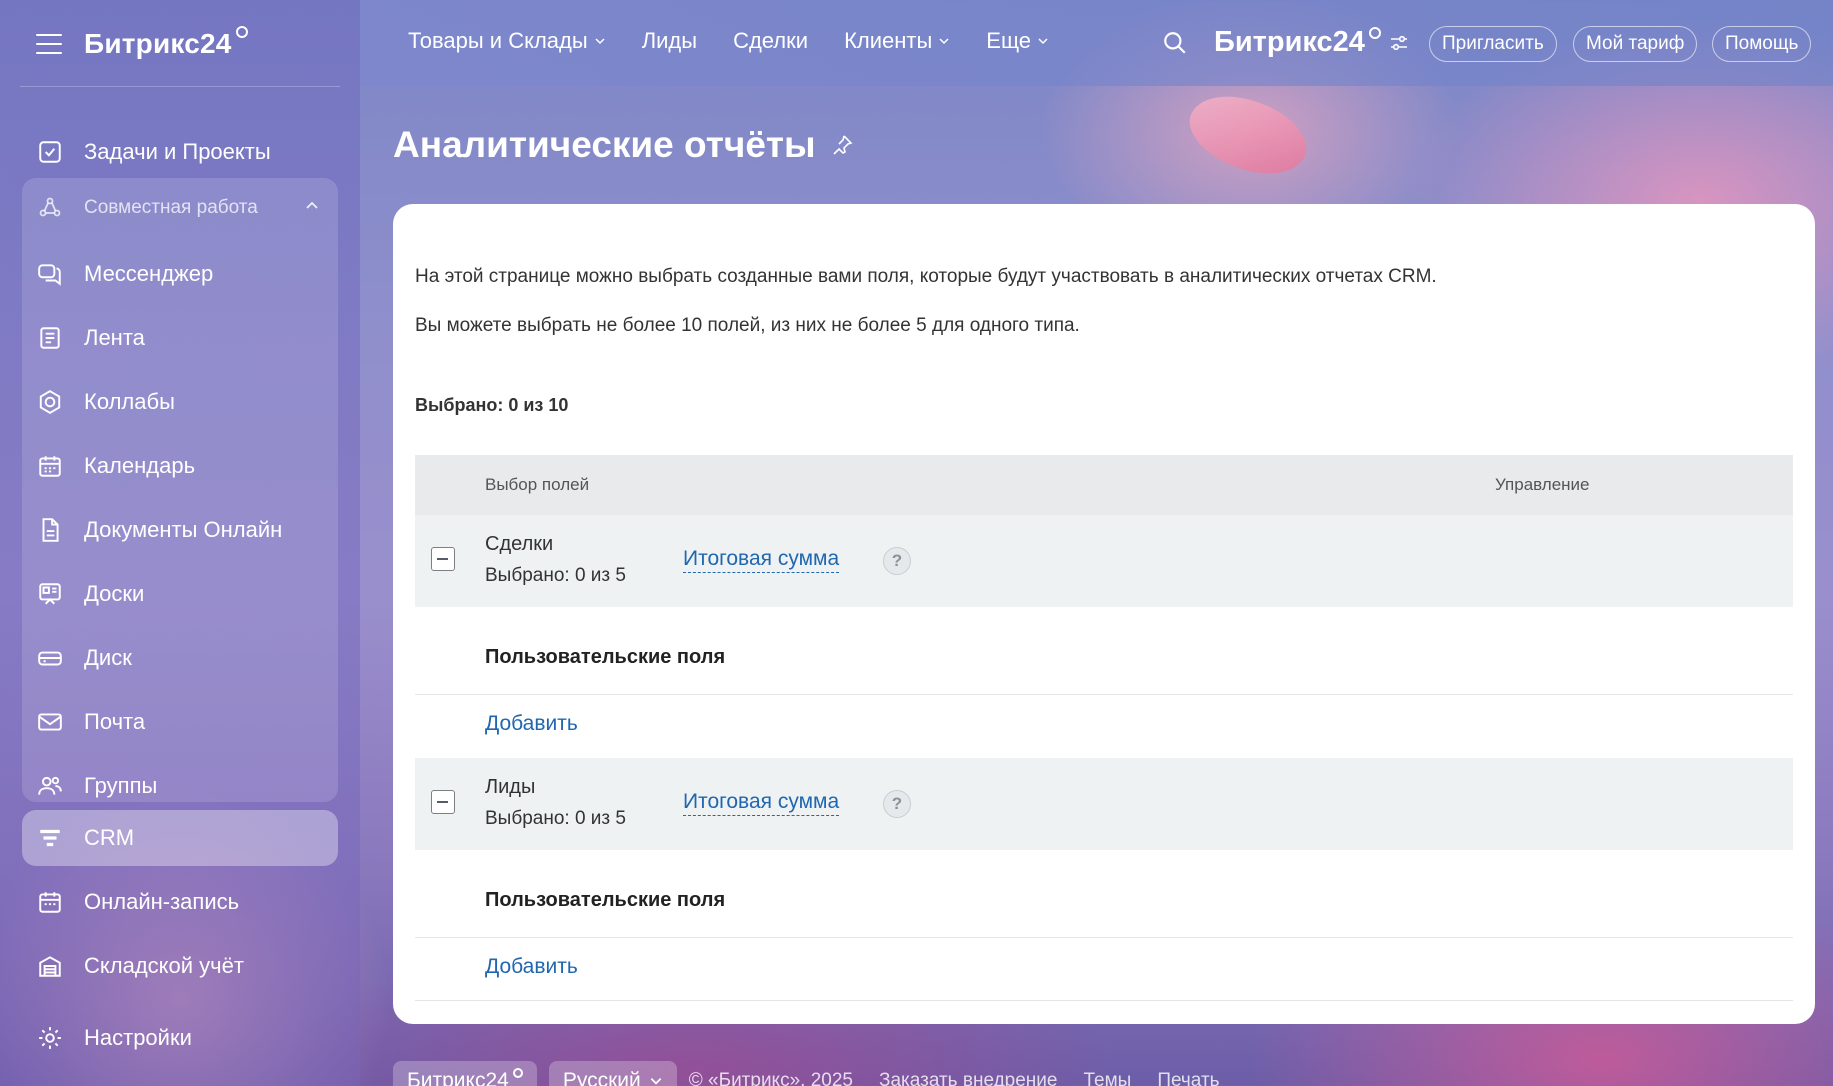  Describe the element at coordinates (968, 1078) in the screenshot. I see `order-link: Заказать внедрение` at that location.